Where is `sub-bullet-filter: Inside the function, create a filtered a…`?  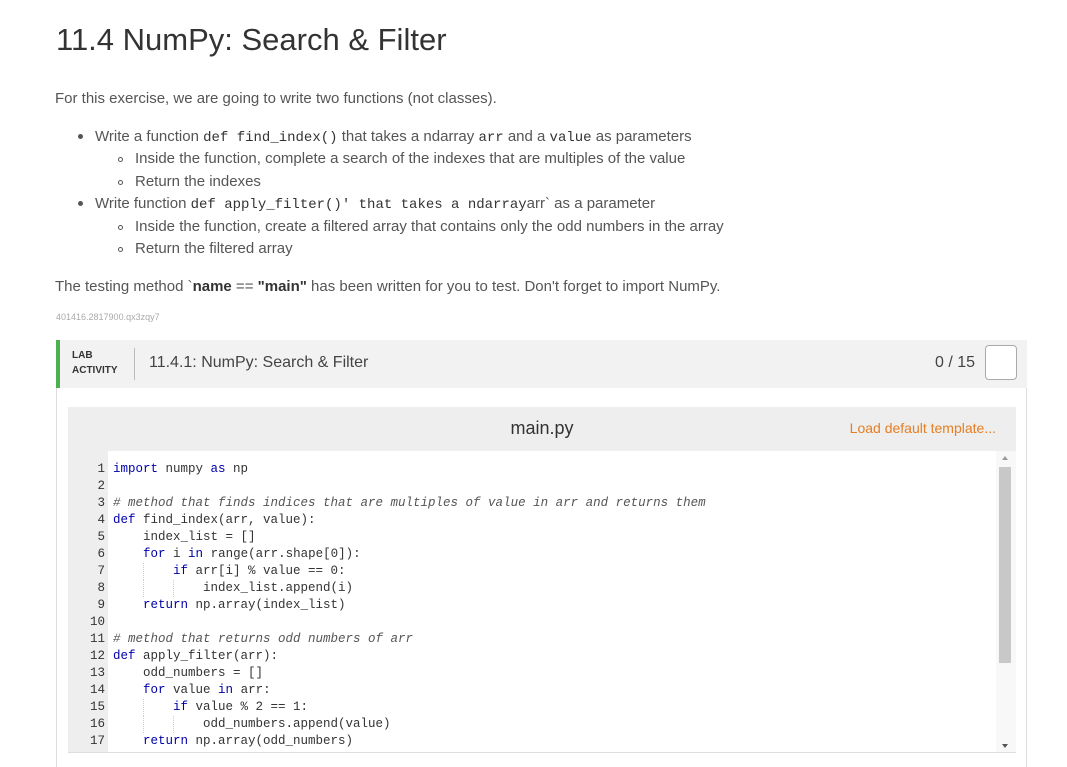 sub-bullet-filter: Inside the function, create a filtered a… is located at coordinates (429, 226).